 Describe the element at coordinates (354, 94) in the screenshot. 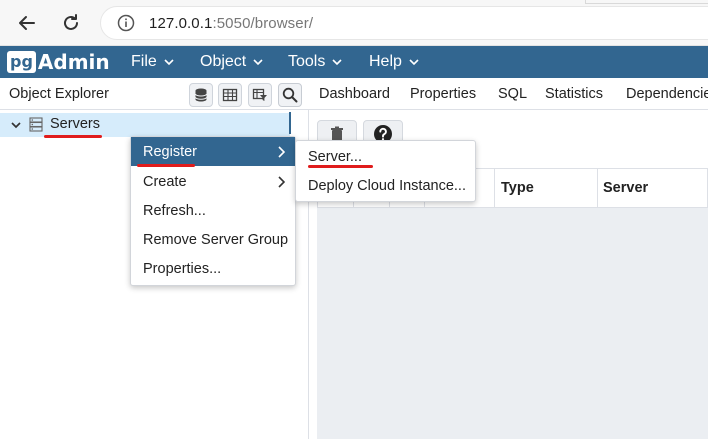

I see `tab-dashboard: Dashboard` at that location.